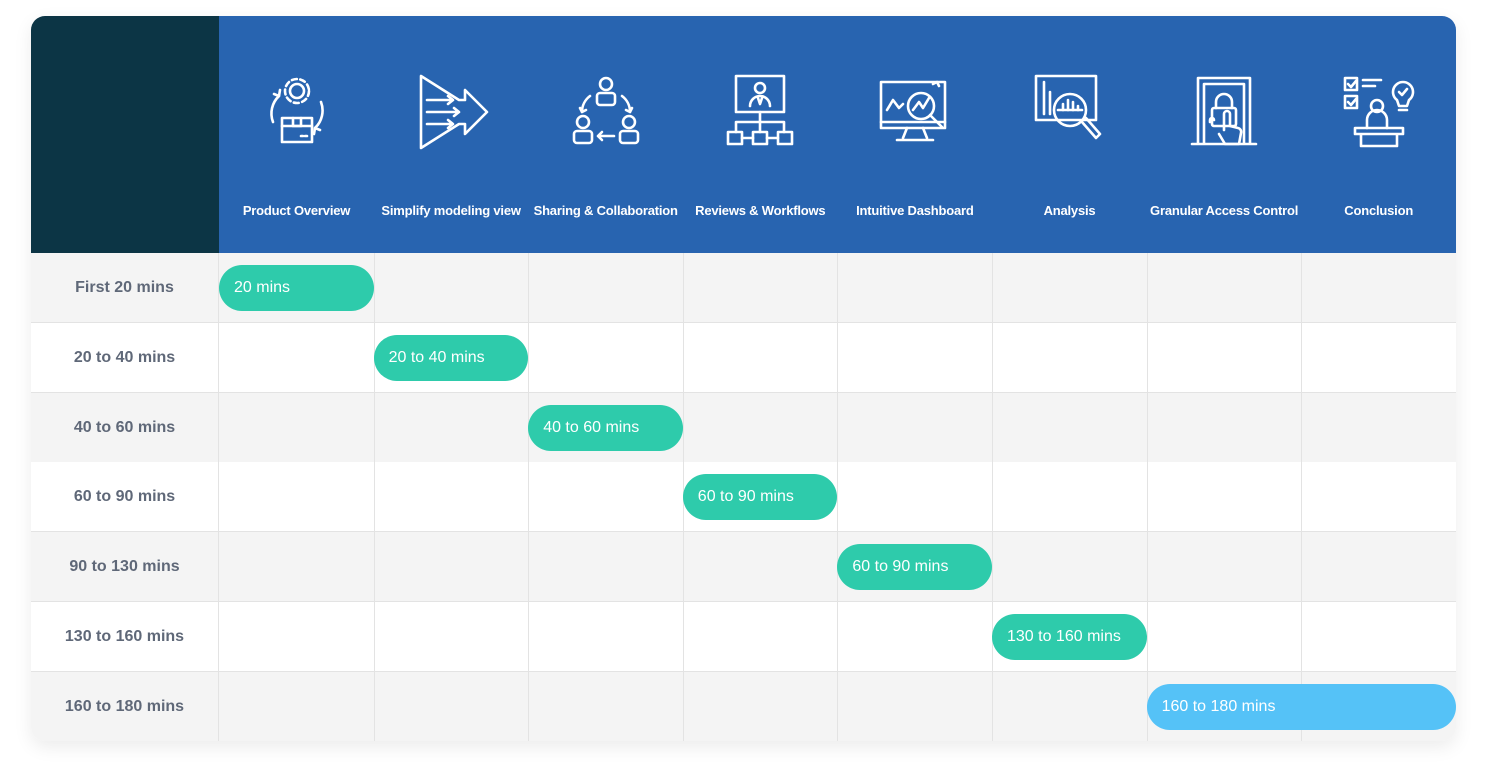 This screenshot has height=766, width=1486. I want to click on row-time-label: 60 to 90 mins, so click(125, 497).